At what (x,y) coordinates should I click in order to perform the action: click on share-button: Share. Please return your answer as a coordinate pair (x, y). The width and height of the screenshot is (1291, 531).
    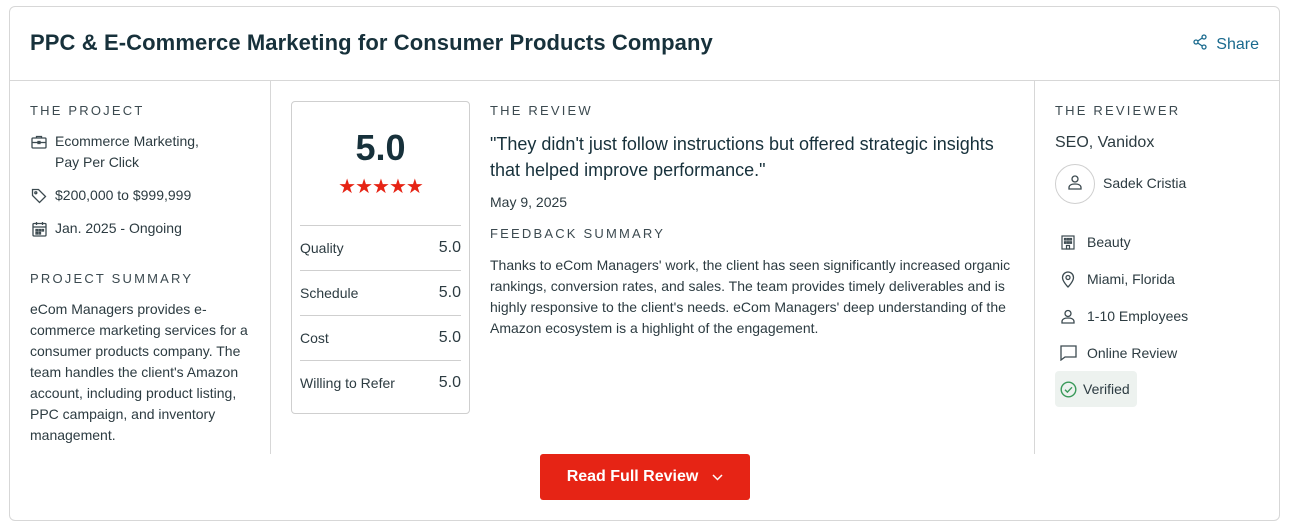
    Looking at the image, I should click on (1225, 44).